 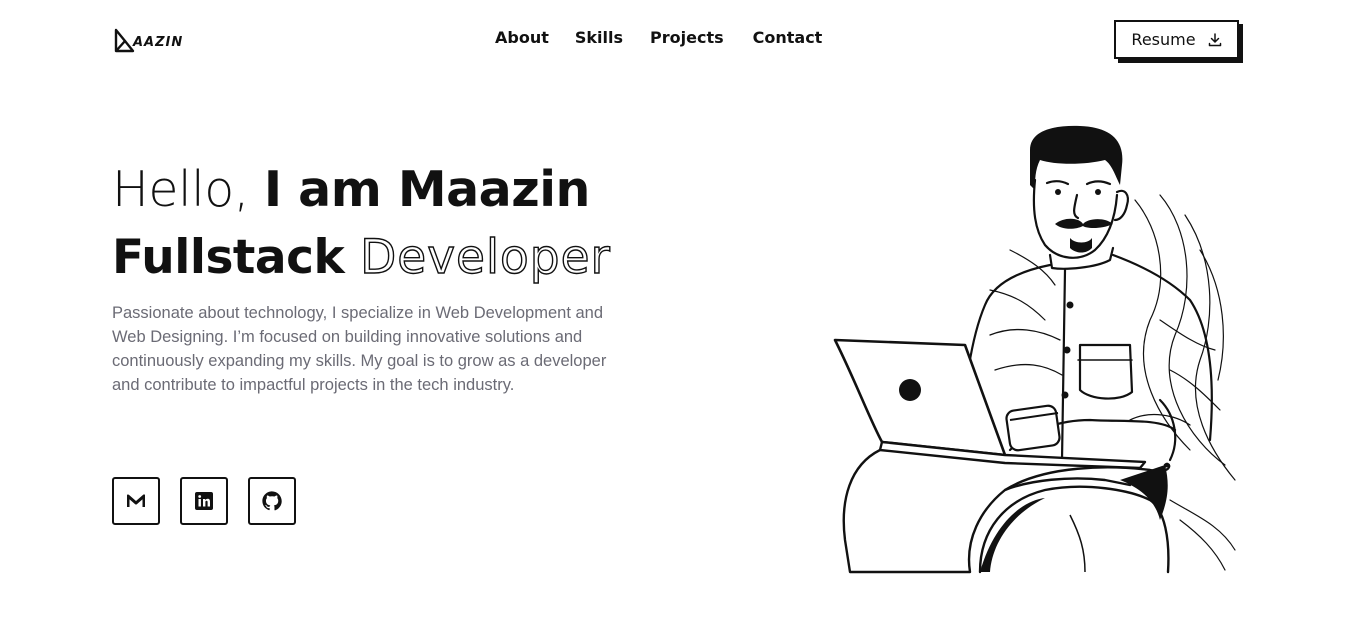 I want to click on hero-role-line: Fullstack Developer, so click(x=392, y=258).